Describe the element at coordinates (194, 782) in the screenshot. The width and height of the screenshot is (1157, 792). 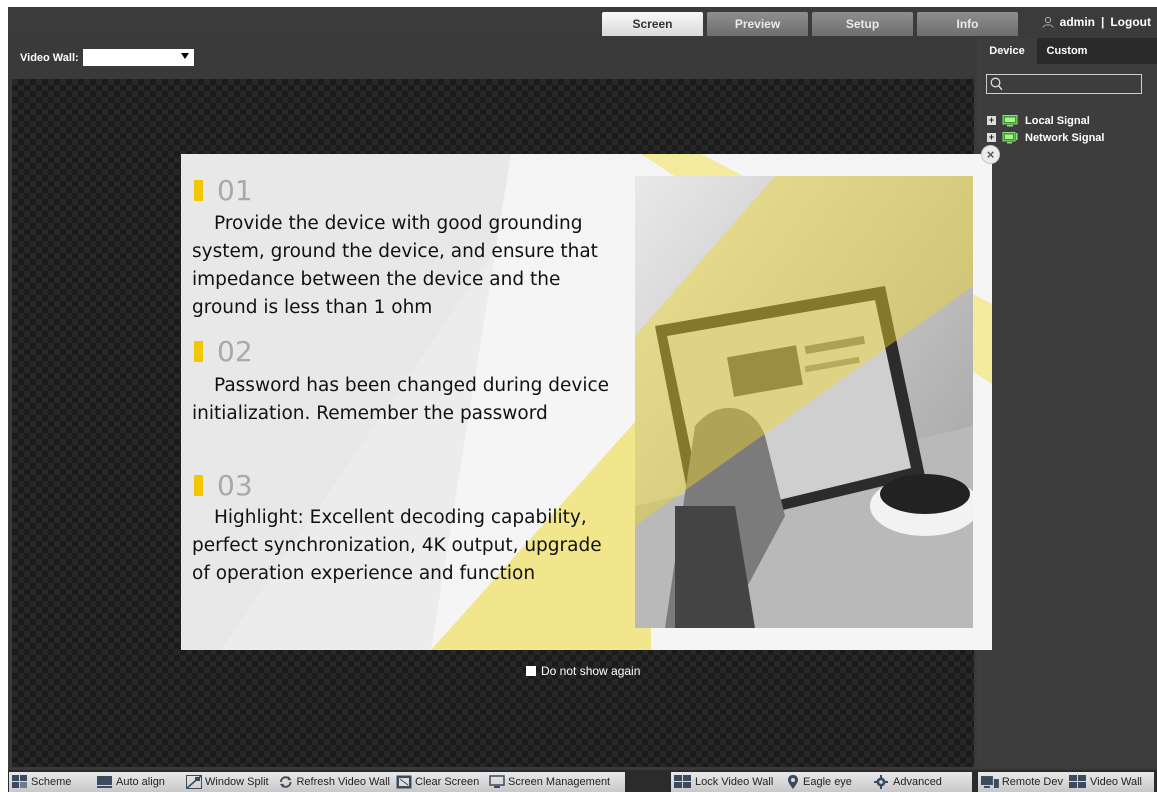
I see `window-split-icon` at that location.